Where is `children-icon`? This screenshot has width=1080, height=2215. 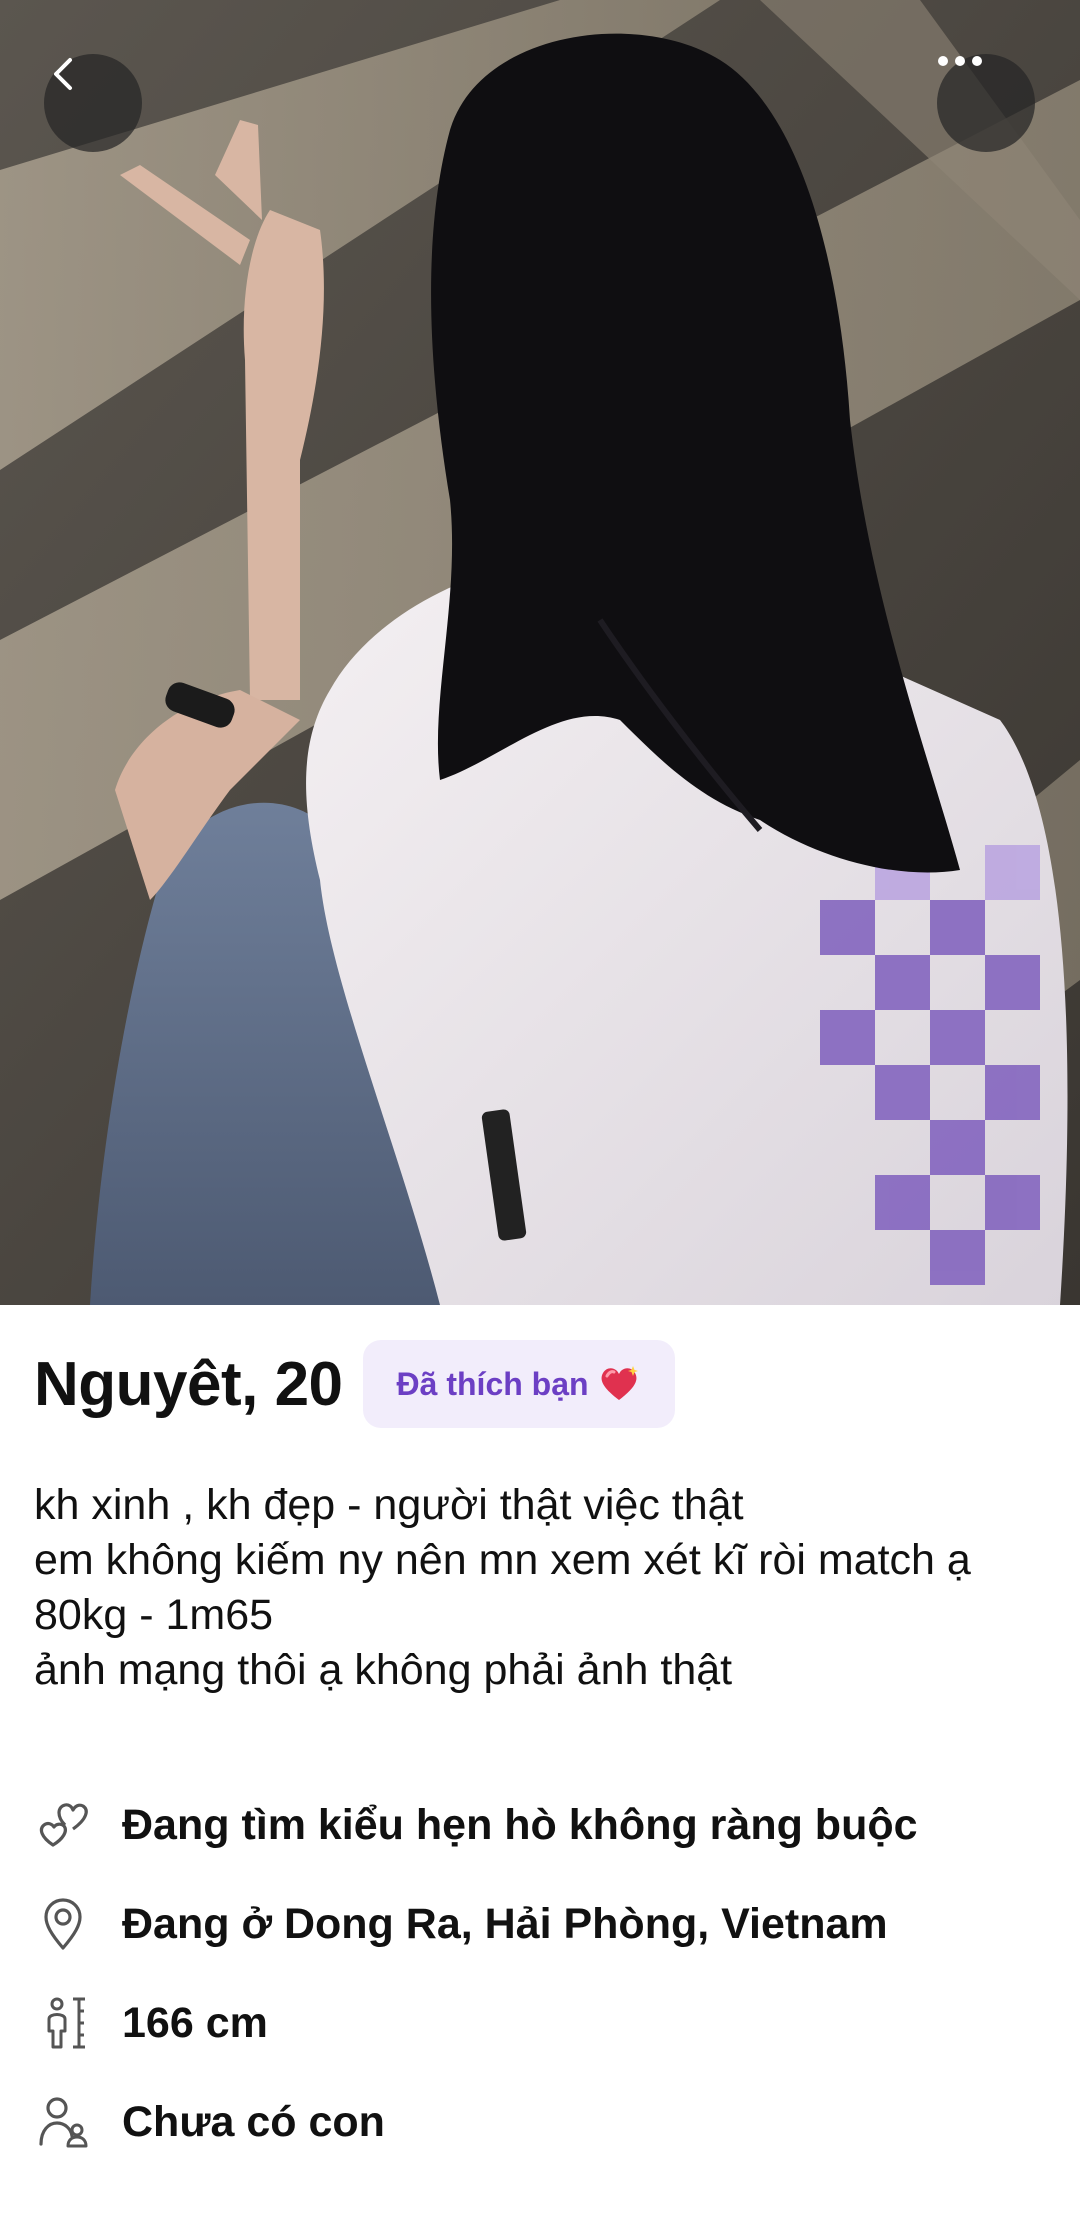
children-icon is located at coordinates (63, 2122).